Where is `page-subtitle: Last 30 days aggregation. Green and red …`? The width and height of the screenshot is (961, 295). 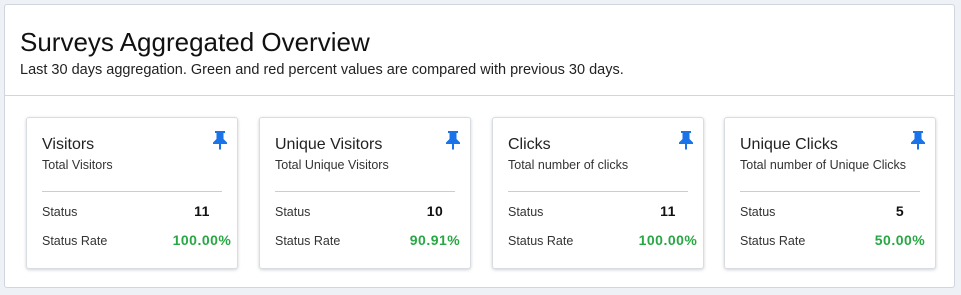 page-subtitle: Last 30 days aggregation. Green and red … is located at coordinates (322, 70).